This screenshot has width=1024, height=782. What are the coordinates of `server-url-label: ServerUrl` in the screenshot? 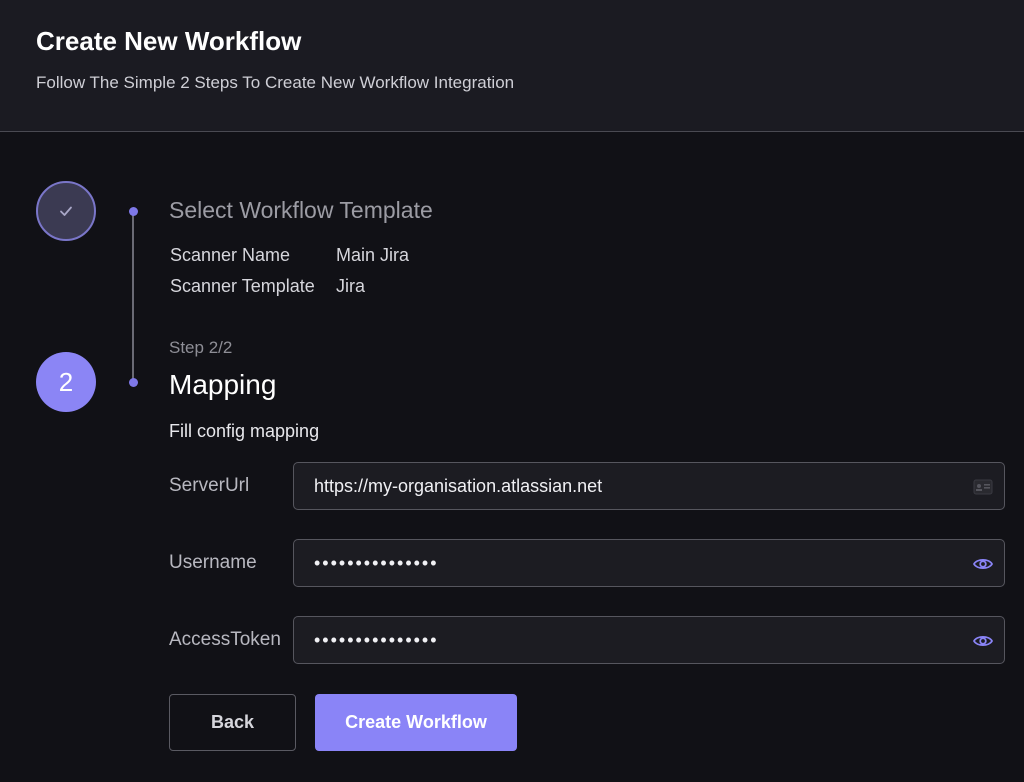 It's located at (209, 485).